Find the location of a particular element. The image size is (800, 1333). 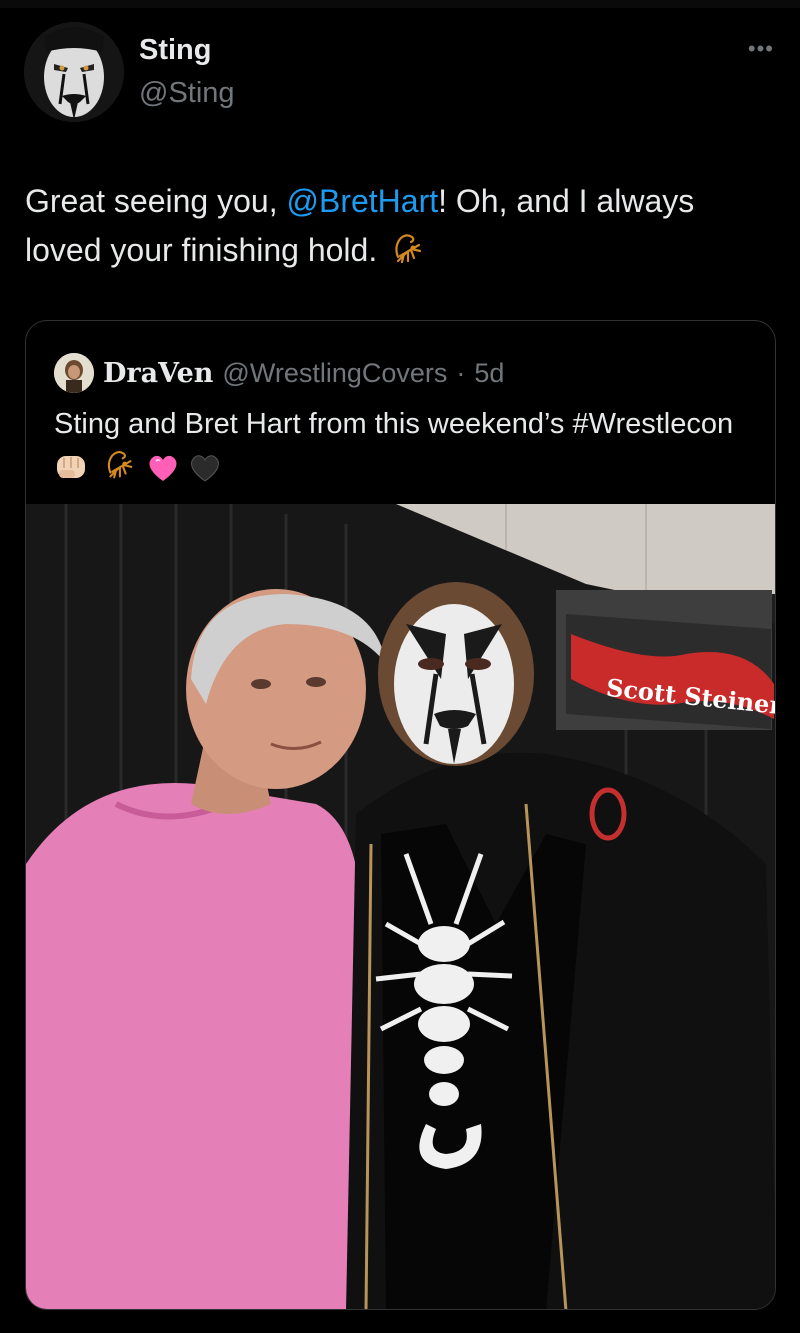

quoted-author-avatar is located at coordinates (74, 373).